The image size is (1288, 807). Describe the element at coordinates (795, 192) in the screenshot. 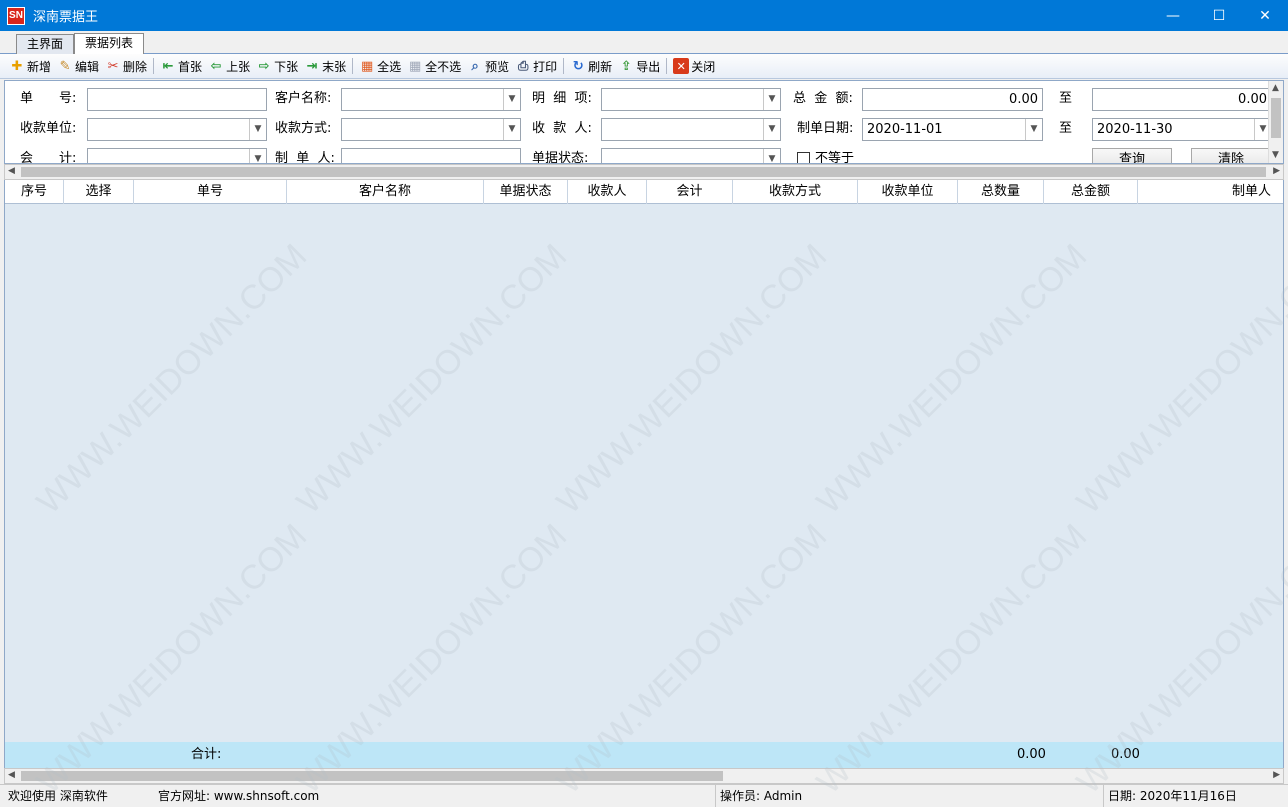

I see `column-header-payment-method: 收款方式` at that location.